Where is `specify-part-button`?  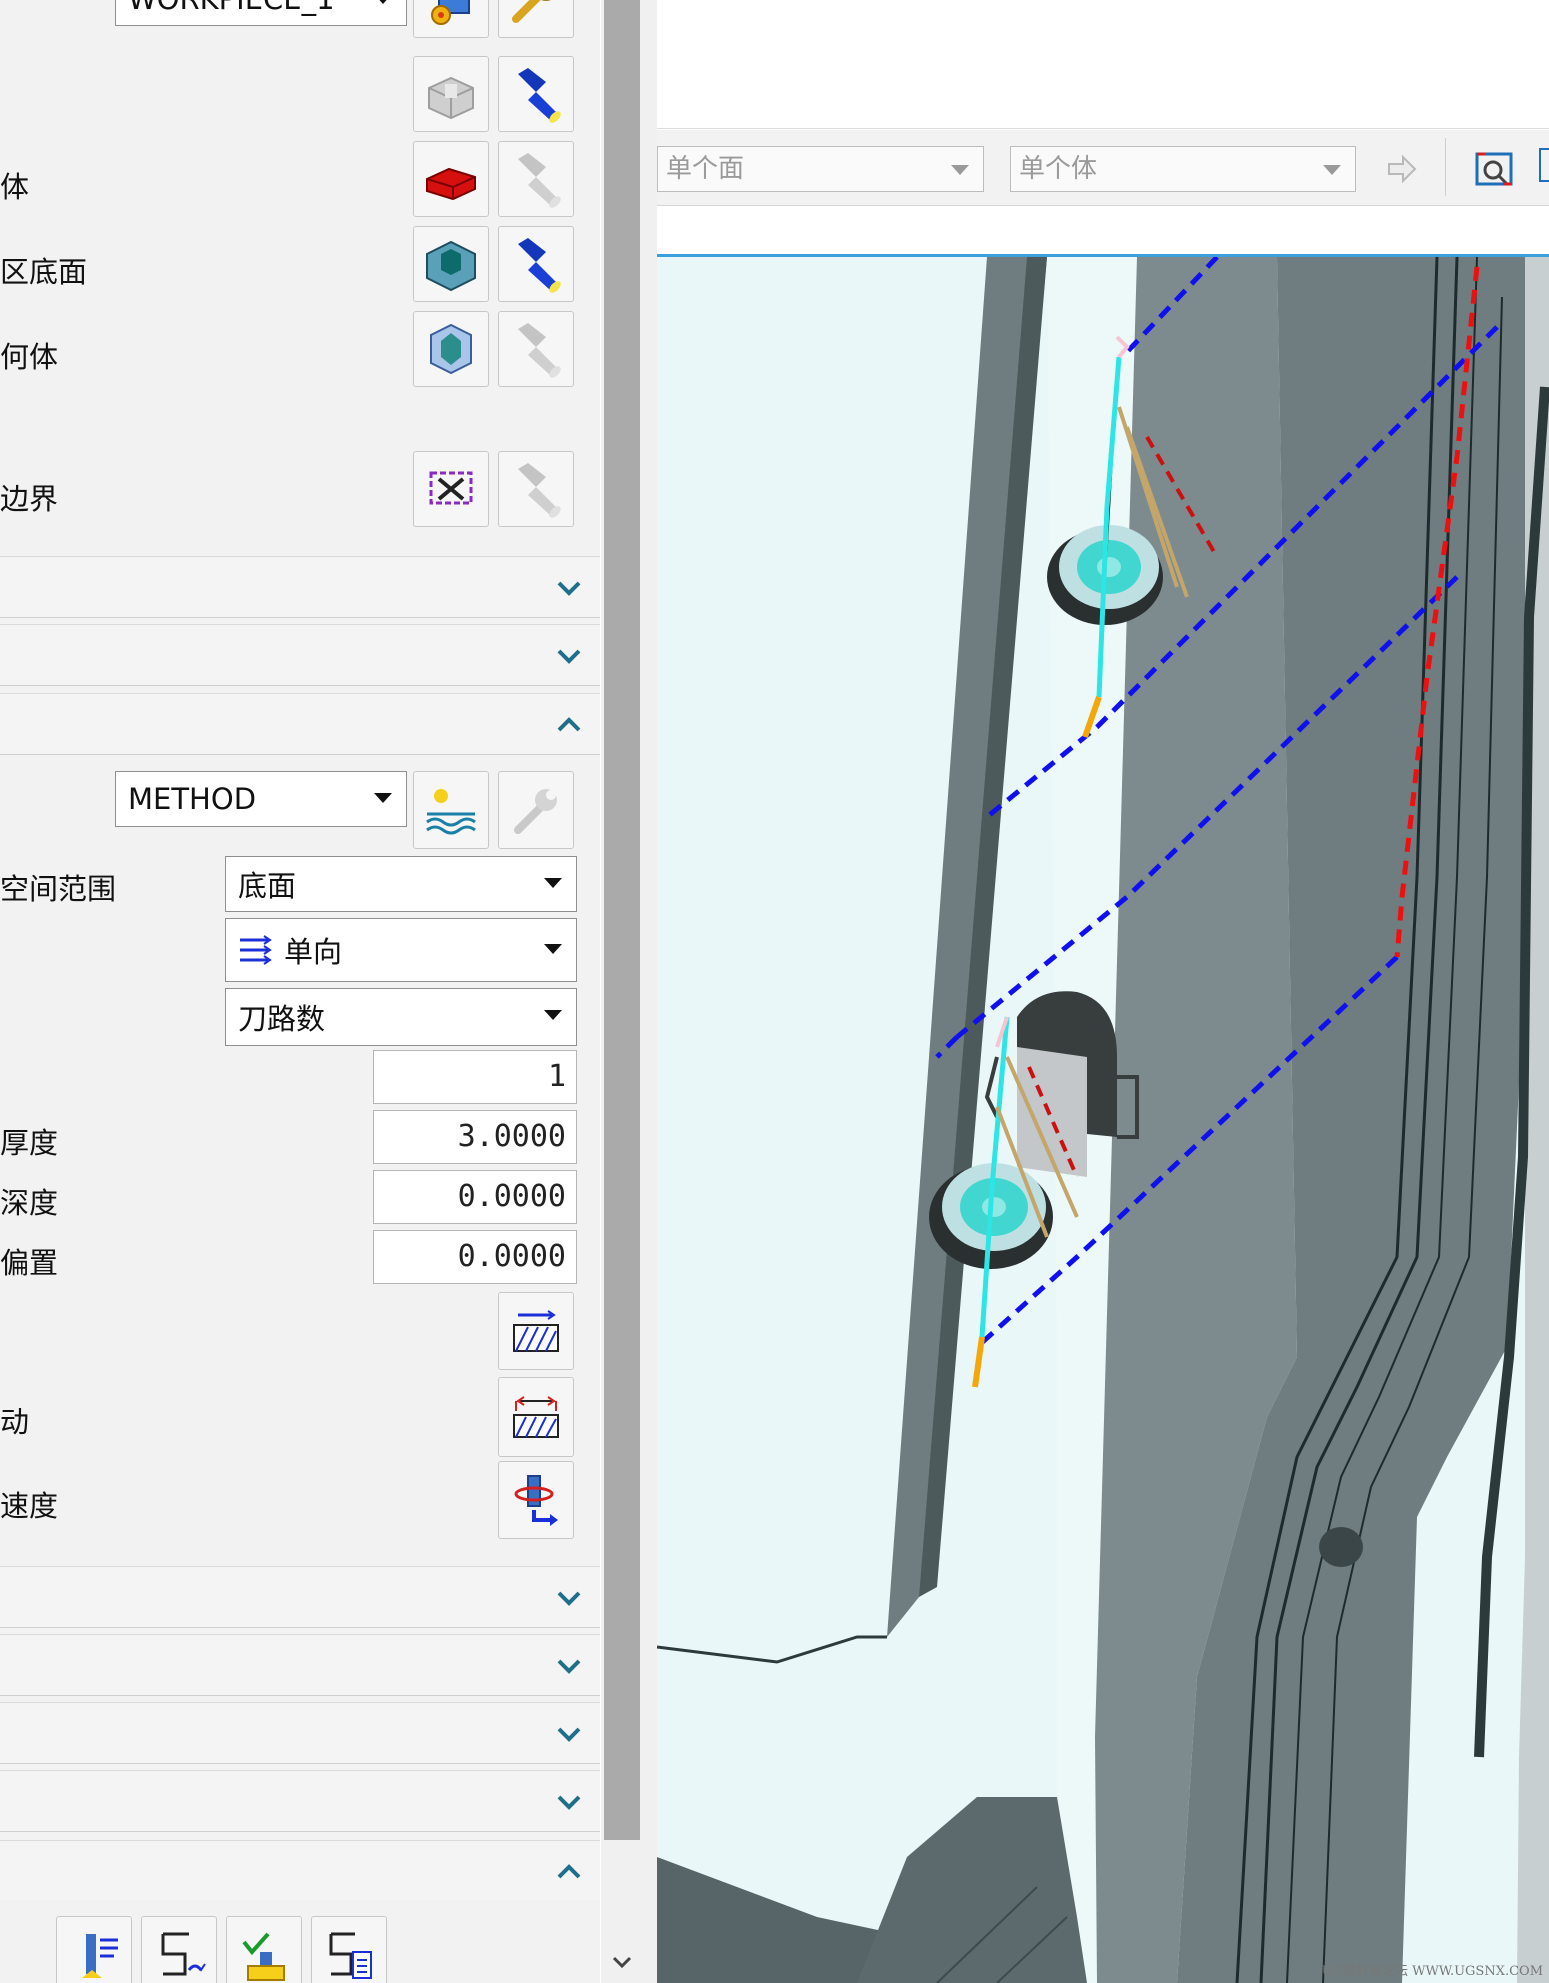 specify-part-button is located at coordinates (451, 94).